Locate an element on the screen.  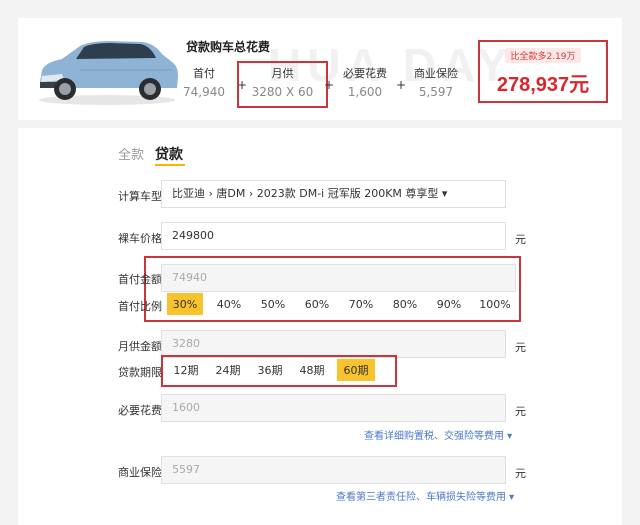
insurance-unit: 元 is located at coordinates (520, 473).